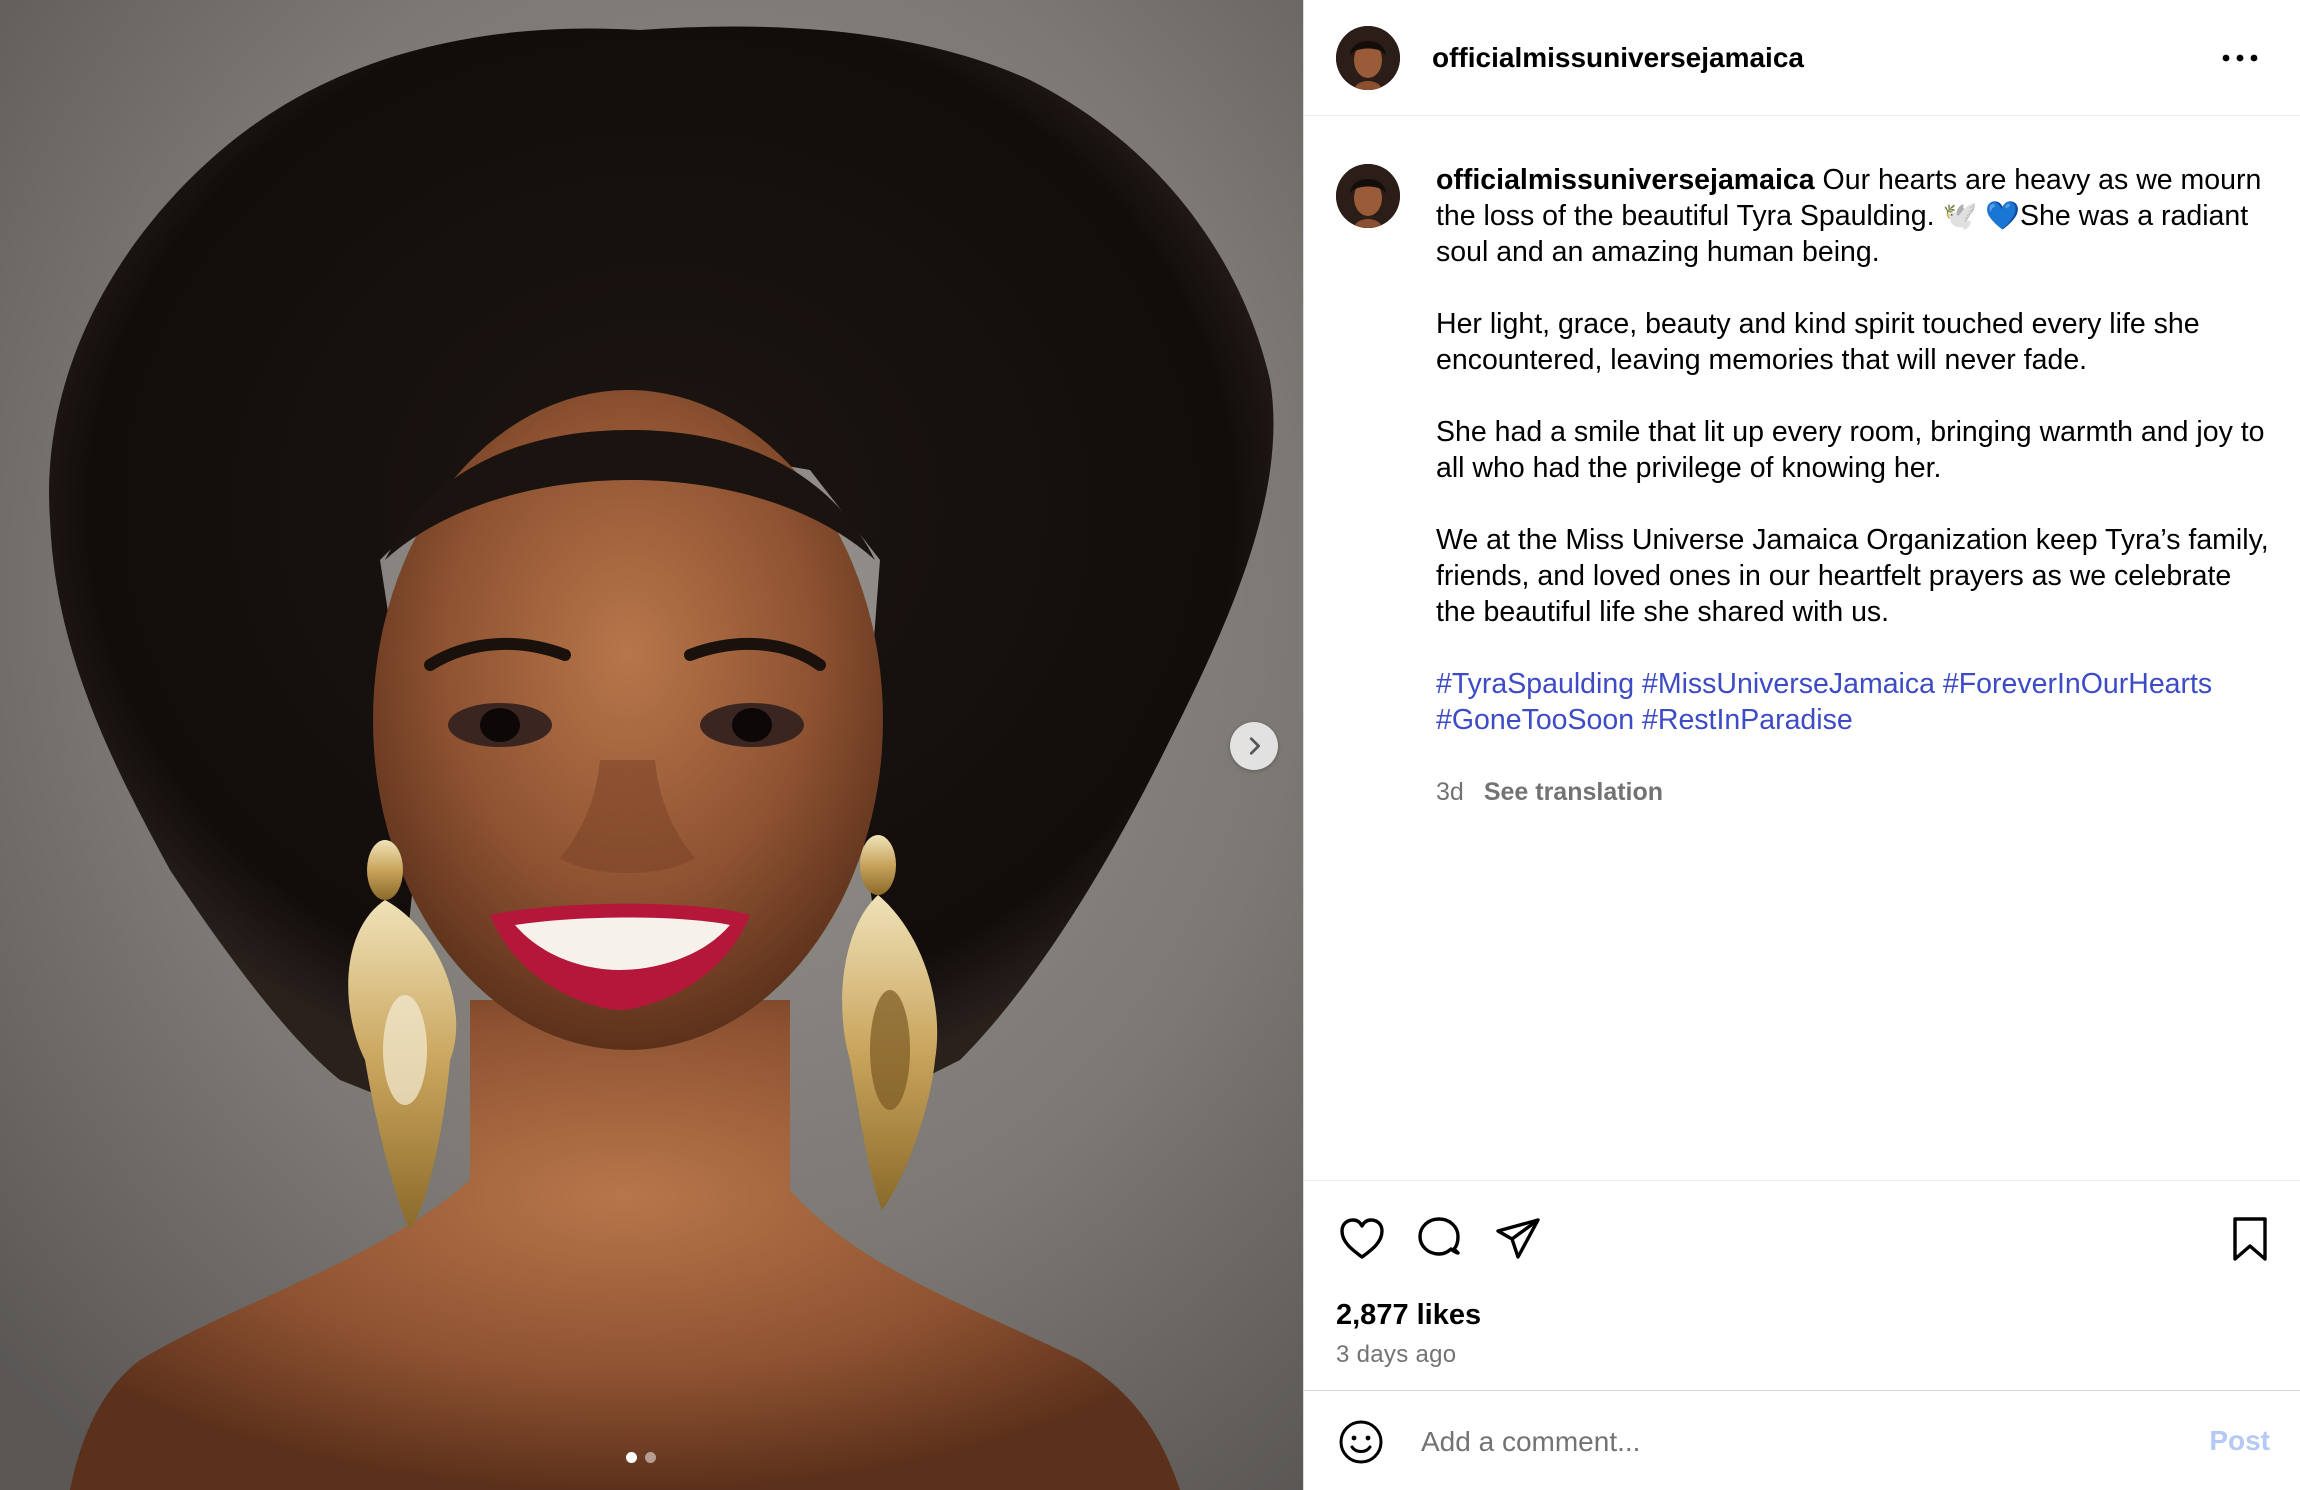  What do you see at coordinates (1788, 684) in the screenshot?
I see `hashtag-link: #MissUniverseJamaica` at bounding box center [1788, 684].